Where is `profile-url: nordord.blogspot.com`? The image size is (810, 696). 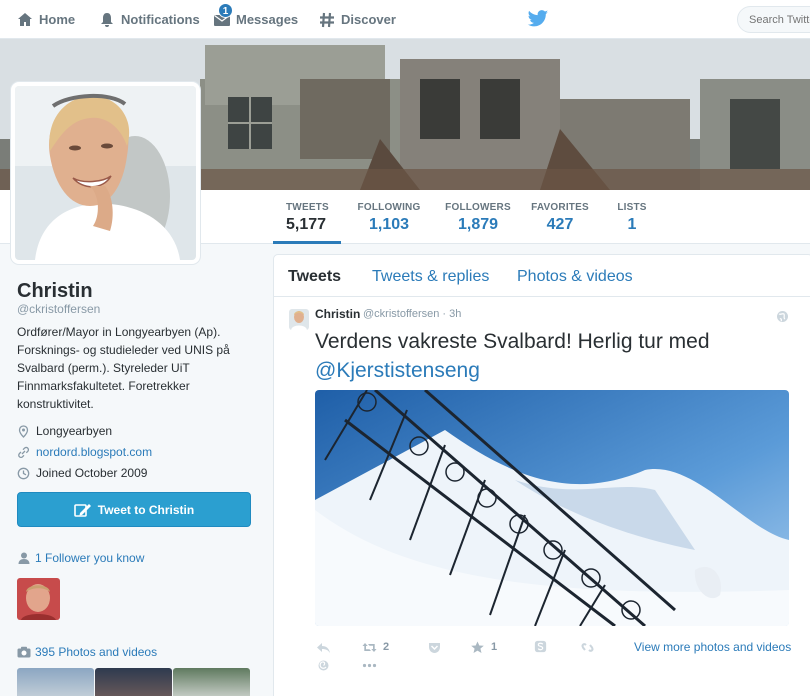
profile-url: nordord.blogspot.com is located at coordinates (84, 452).